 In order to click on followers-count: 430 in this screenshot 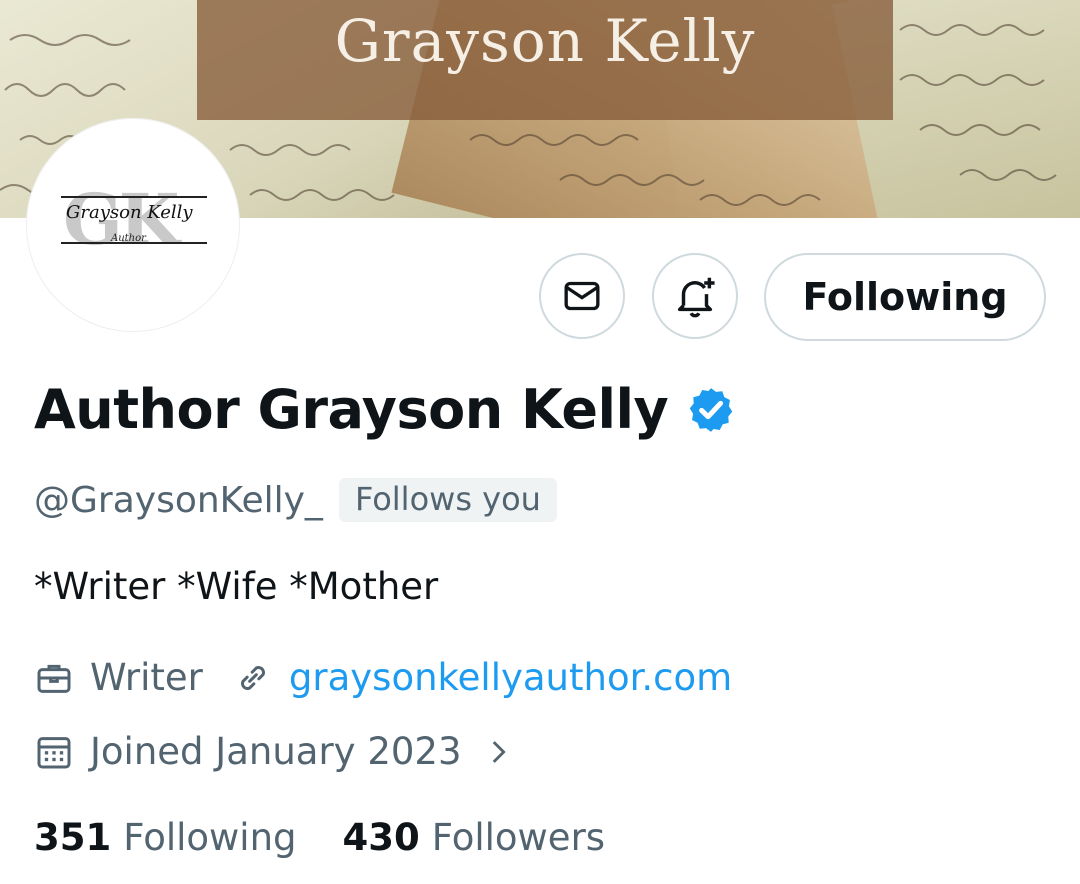, I will do `click(381, 837)`.